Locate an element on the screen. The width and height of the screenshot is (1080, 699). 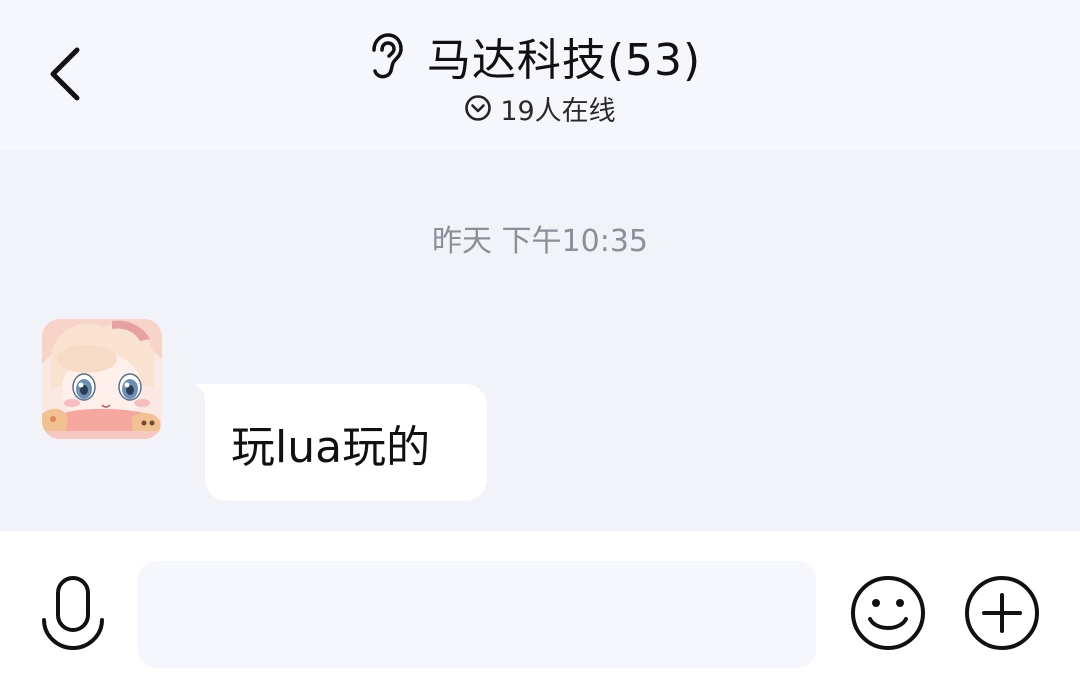
smiley-icon is located at coordinates (888, 615).